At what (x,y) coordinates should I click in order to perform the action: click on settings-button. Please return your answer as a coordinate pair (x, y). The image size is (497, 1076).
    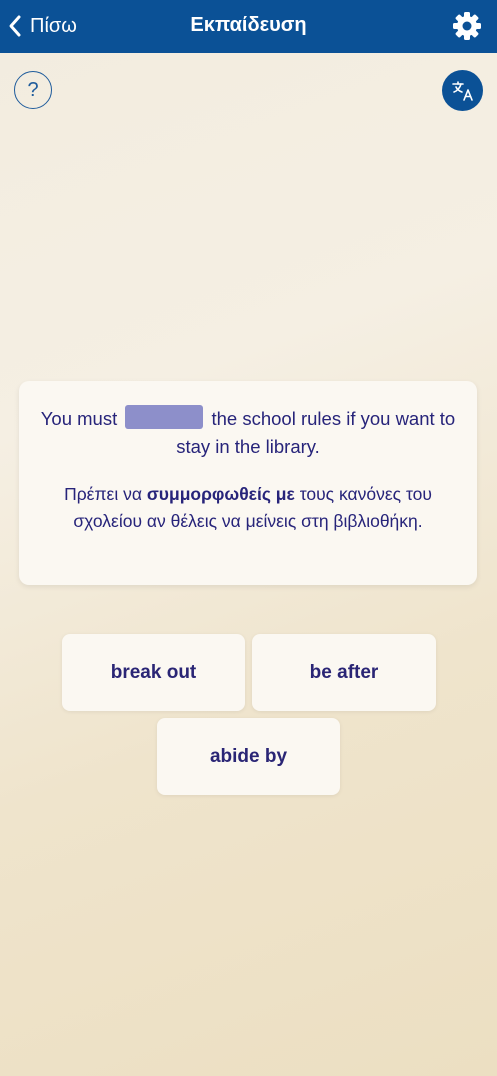
    Looking at the image, I should click on (467, 26).